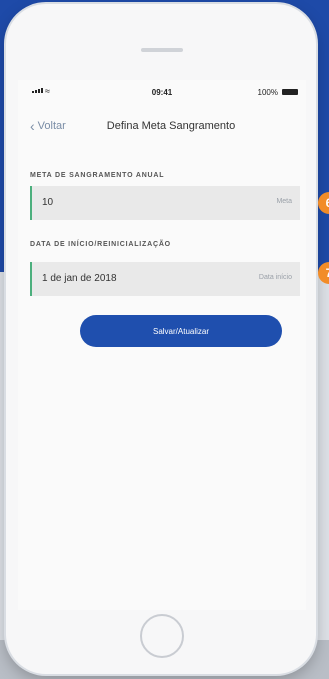 The width and height of the screenshot is (329, 679). Describe the element at coordinates (162, 50) in the screenshot. I see `speaker-grille` at that location.